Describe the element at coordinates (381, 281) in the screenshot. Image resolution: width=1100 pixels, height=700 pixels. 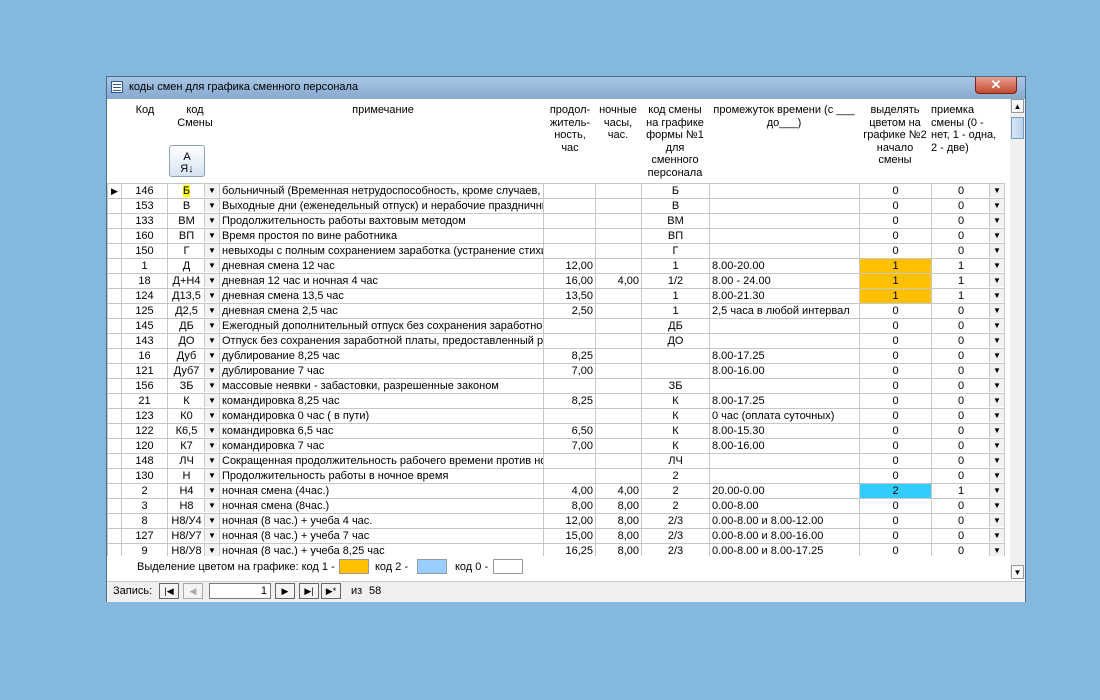
I see `cell-primechanie: дневная 12 час и ночная 4 час` at that location.